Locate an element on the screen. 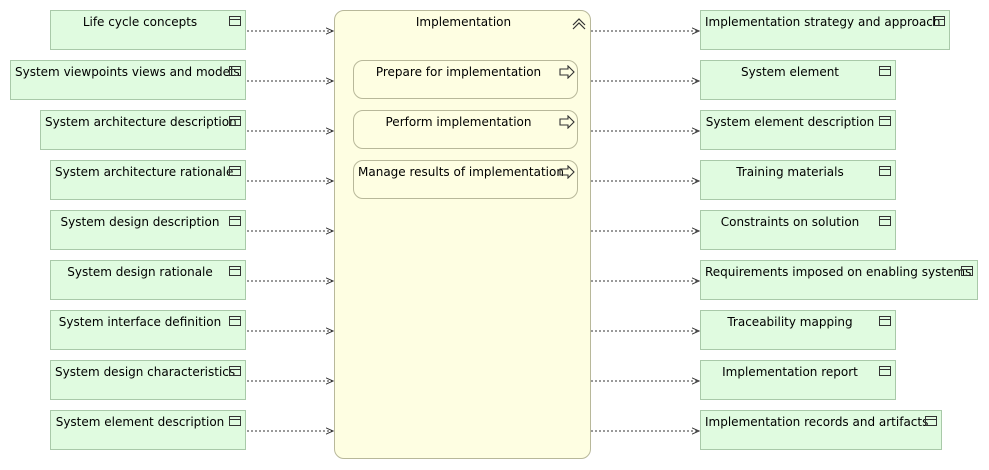 Image resolution: width=989 pixels, height=470 pixels. output-label: System element is located at coordinates (790, 72).